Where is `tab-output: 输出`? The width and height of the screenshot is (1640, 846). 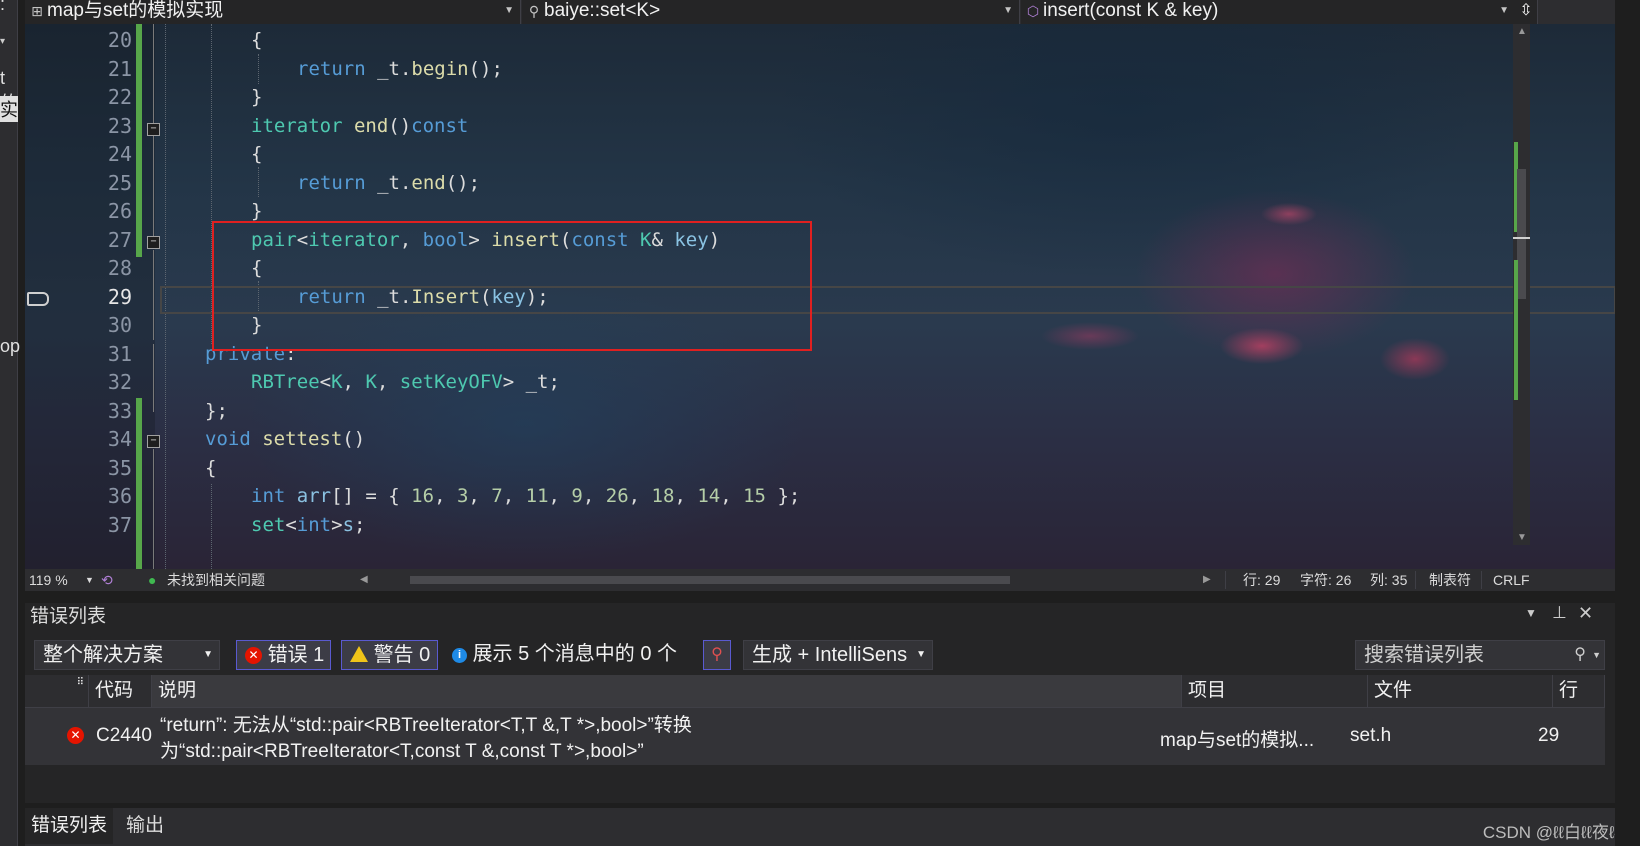 tab-output: 输出 is located at coordinates (145, 826).